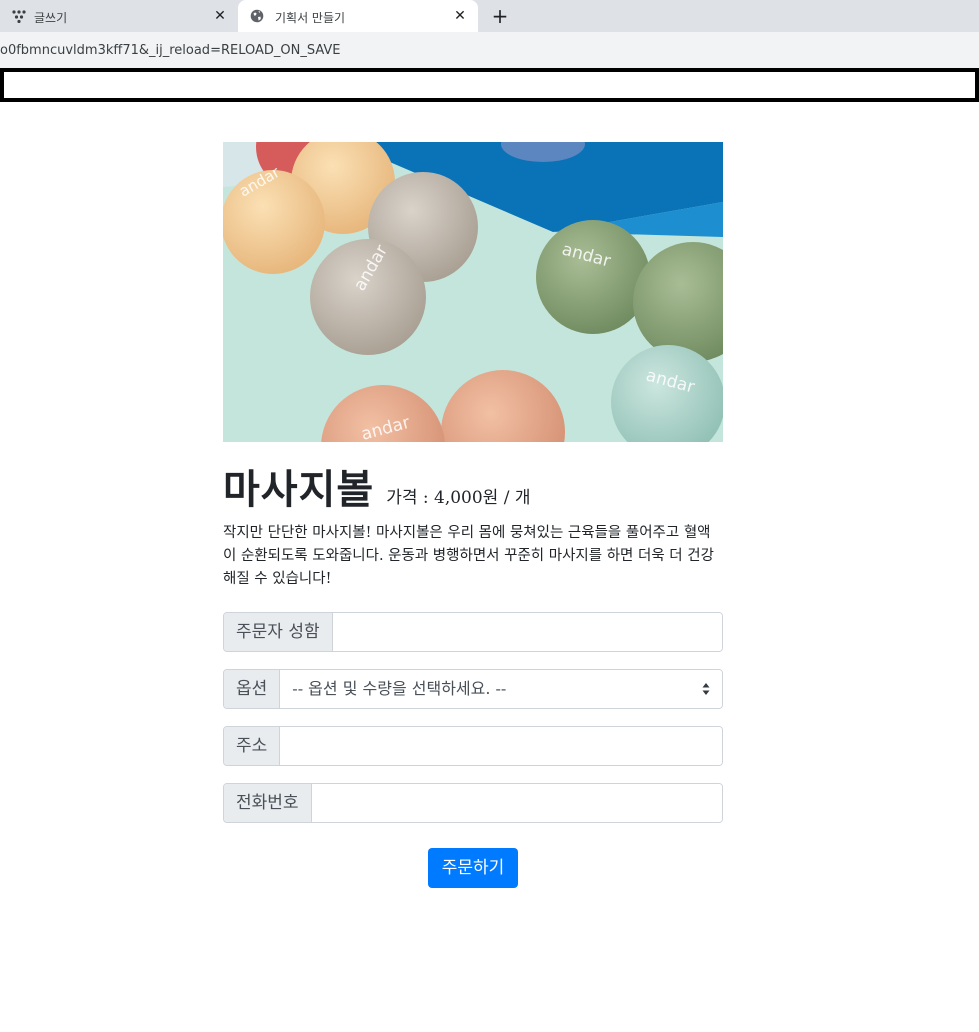  I want to click on address-input, so click(501, 746).